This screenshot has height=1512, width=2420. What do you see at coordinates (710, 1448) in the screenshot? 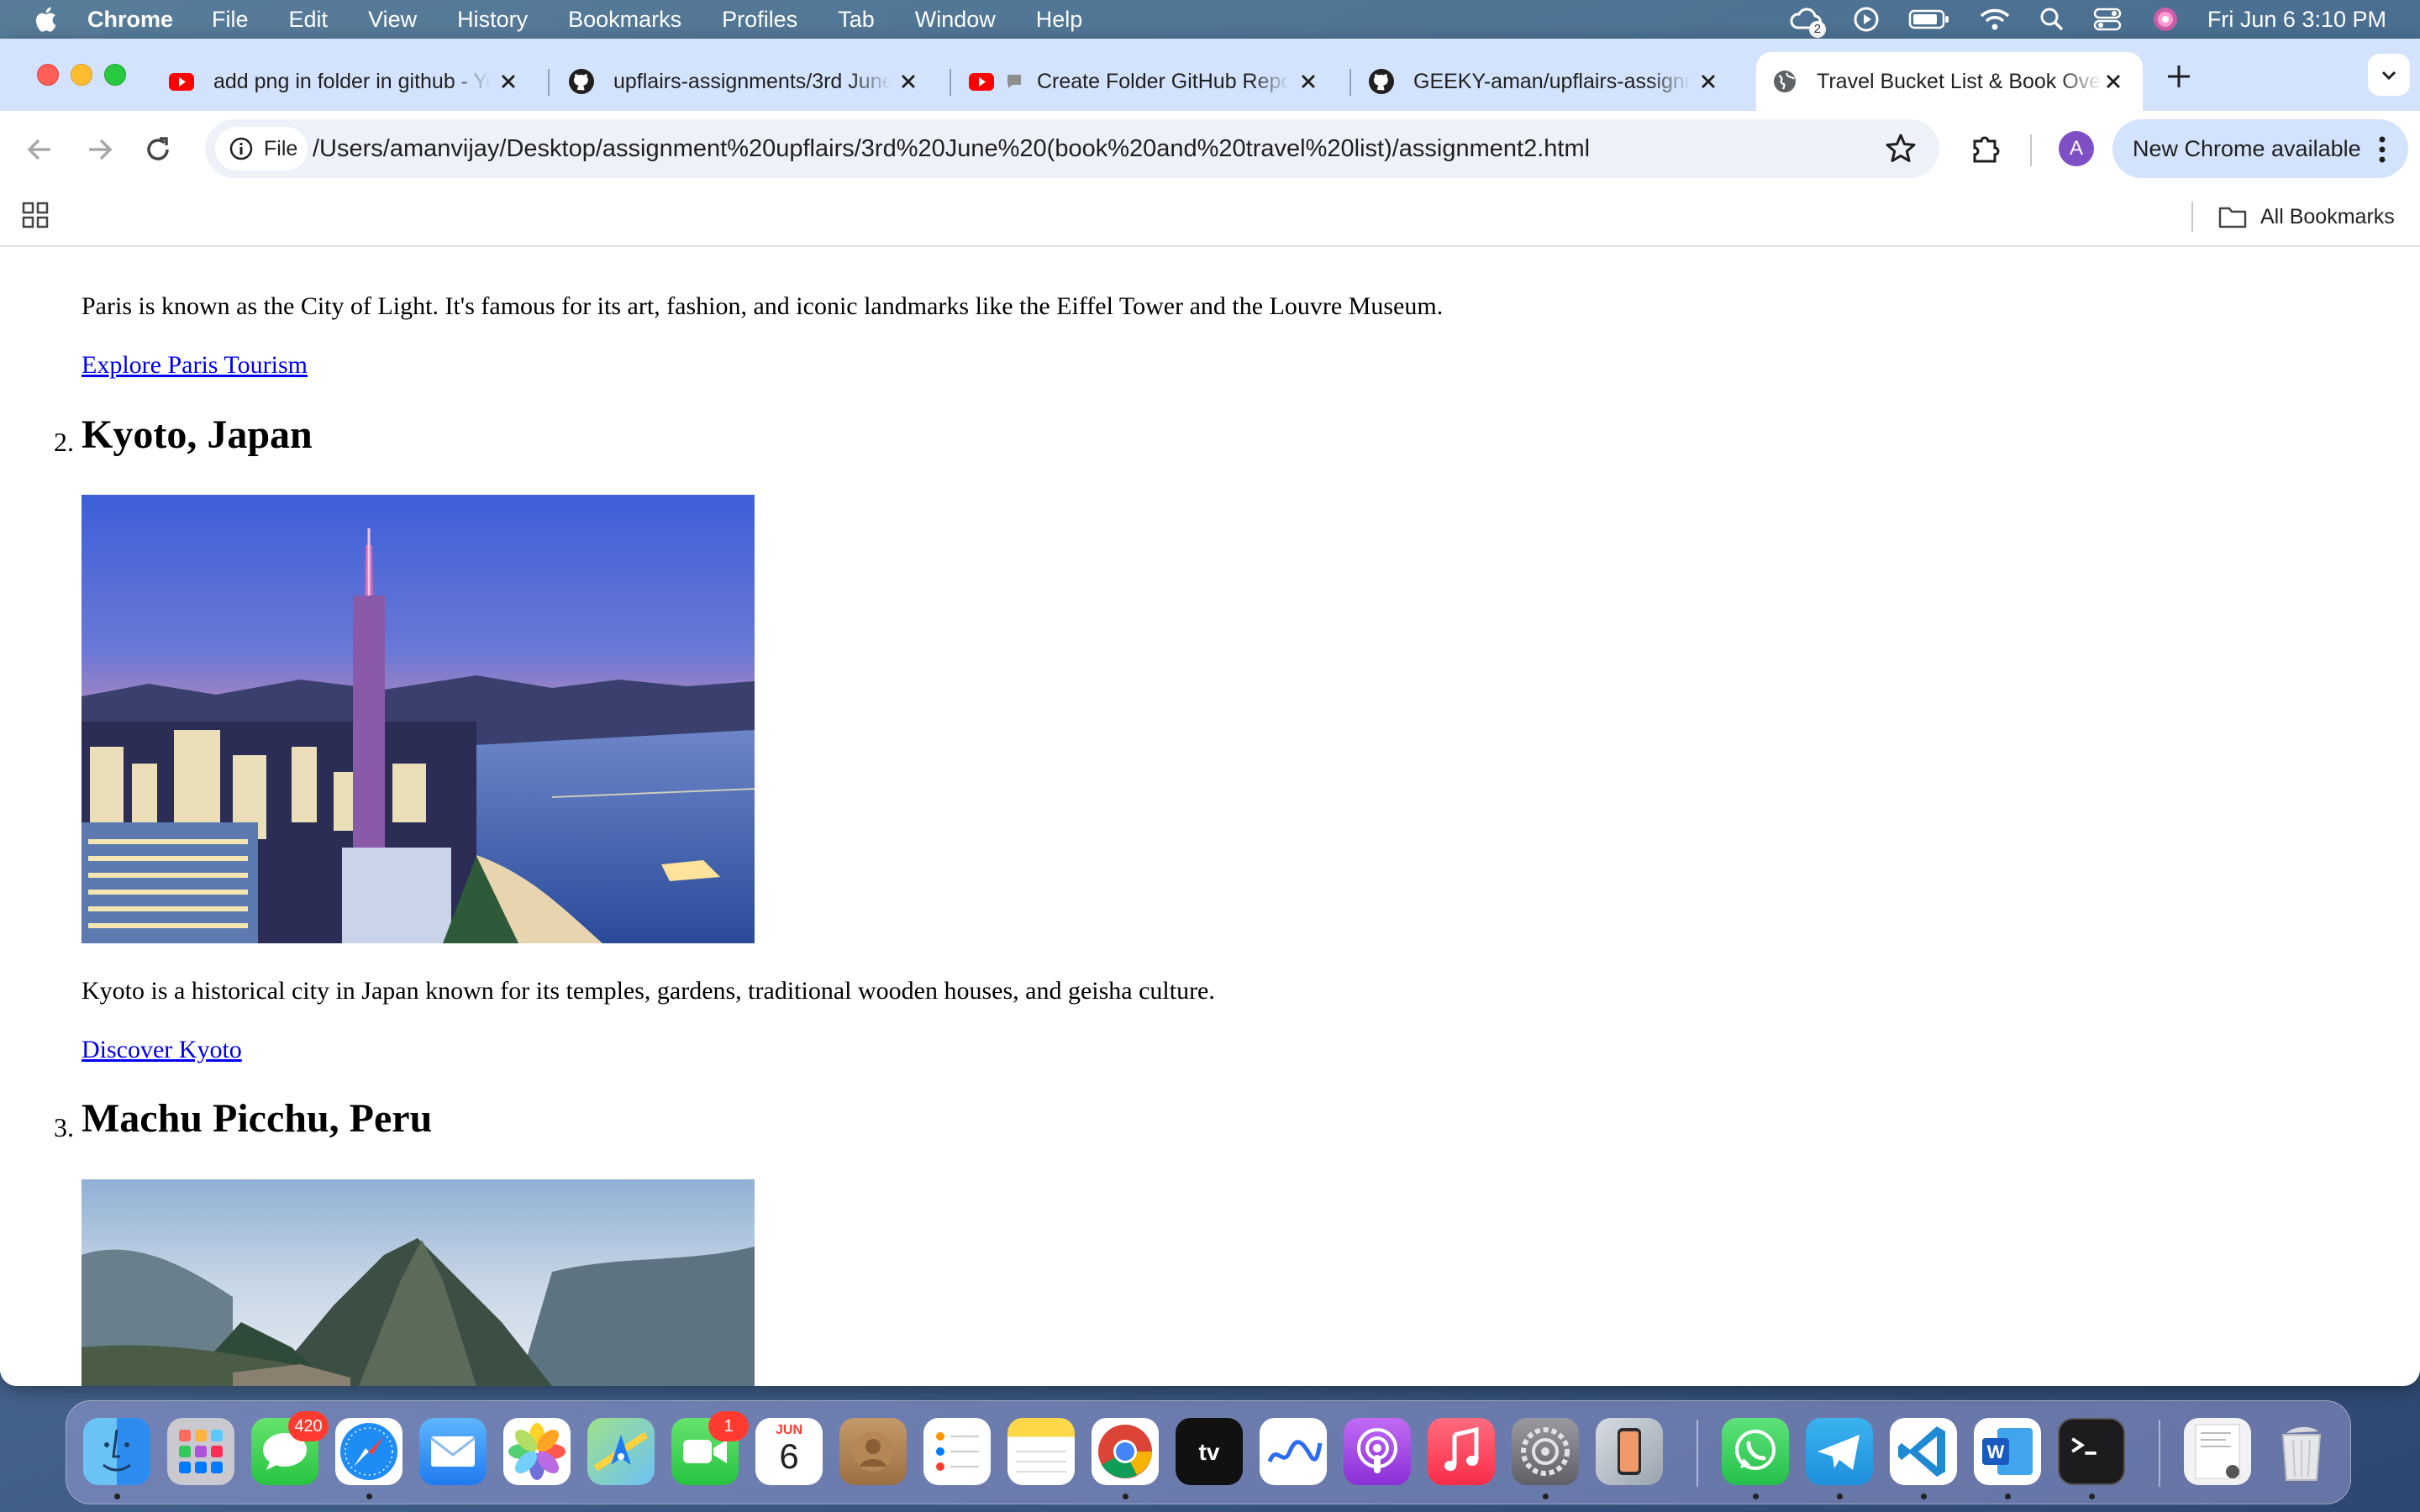
I see `facetime-icon: 1` at bounding box center [710, 1448].